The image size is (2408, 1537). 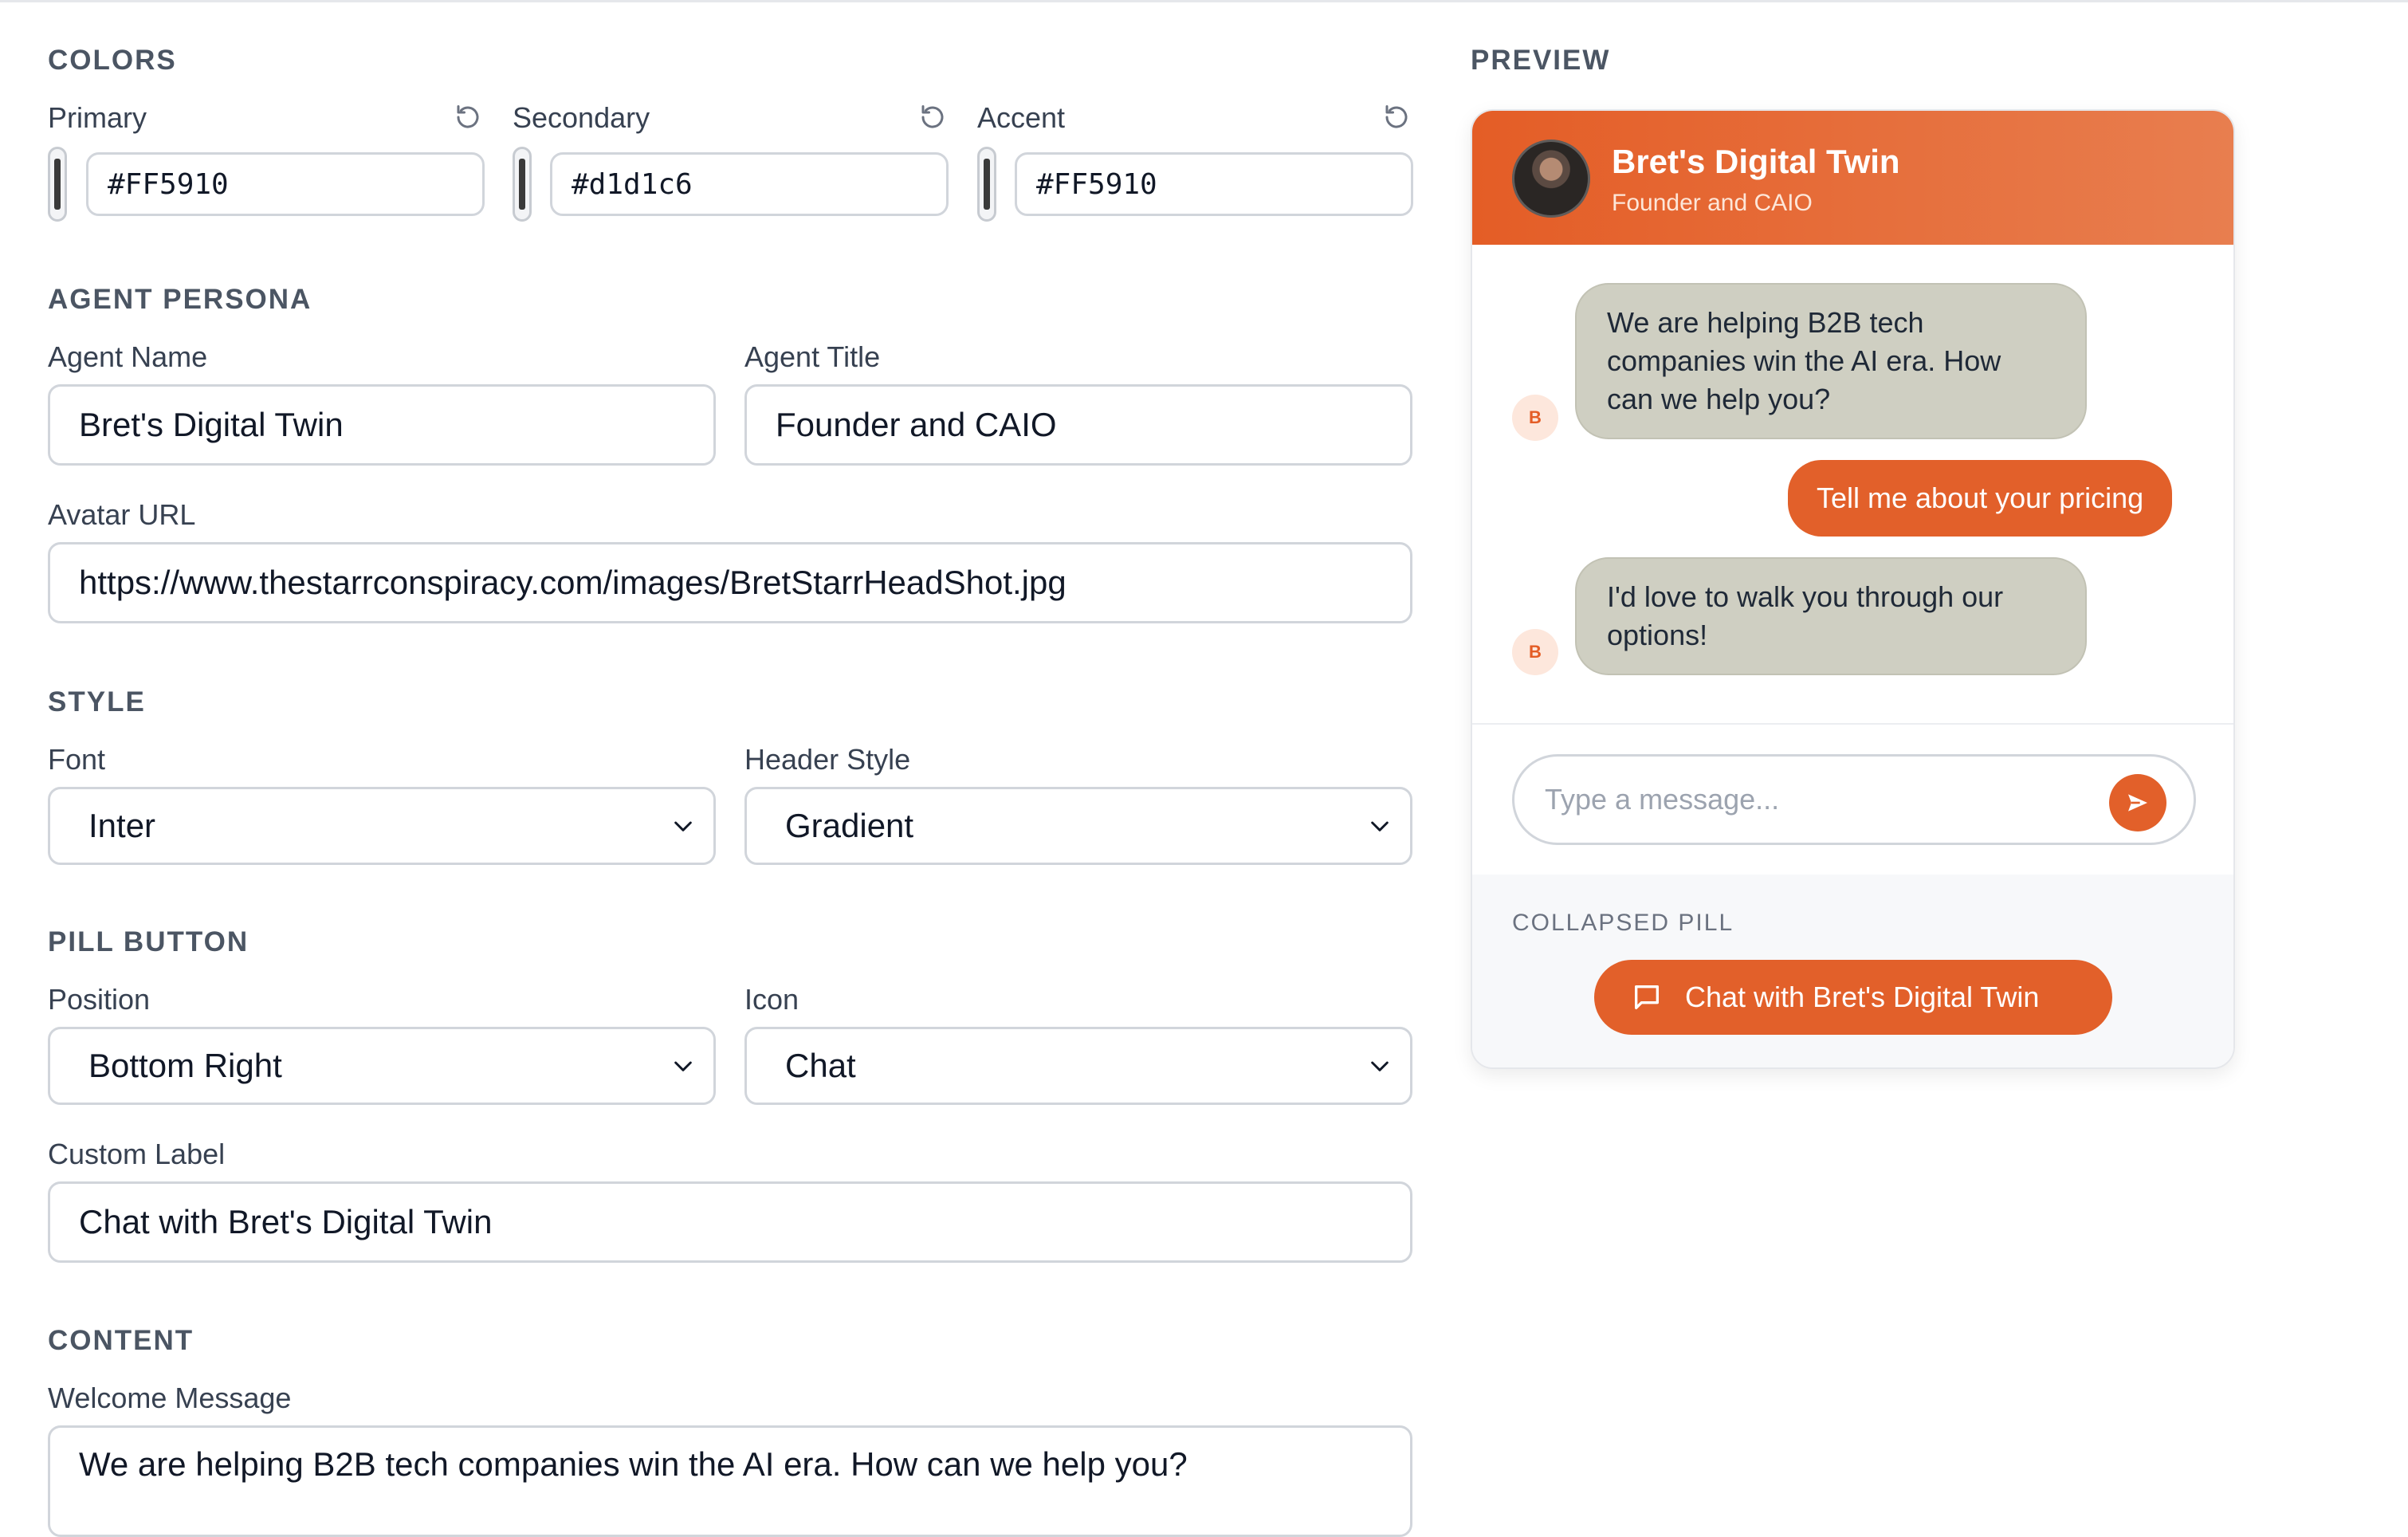 What do you see at coordinates (849, 825) in the screenshot?
I see `header-style-select-value: Gradient` at bounding box center [849, 825].